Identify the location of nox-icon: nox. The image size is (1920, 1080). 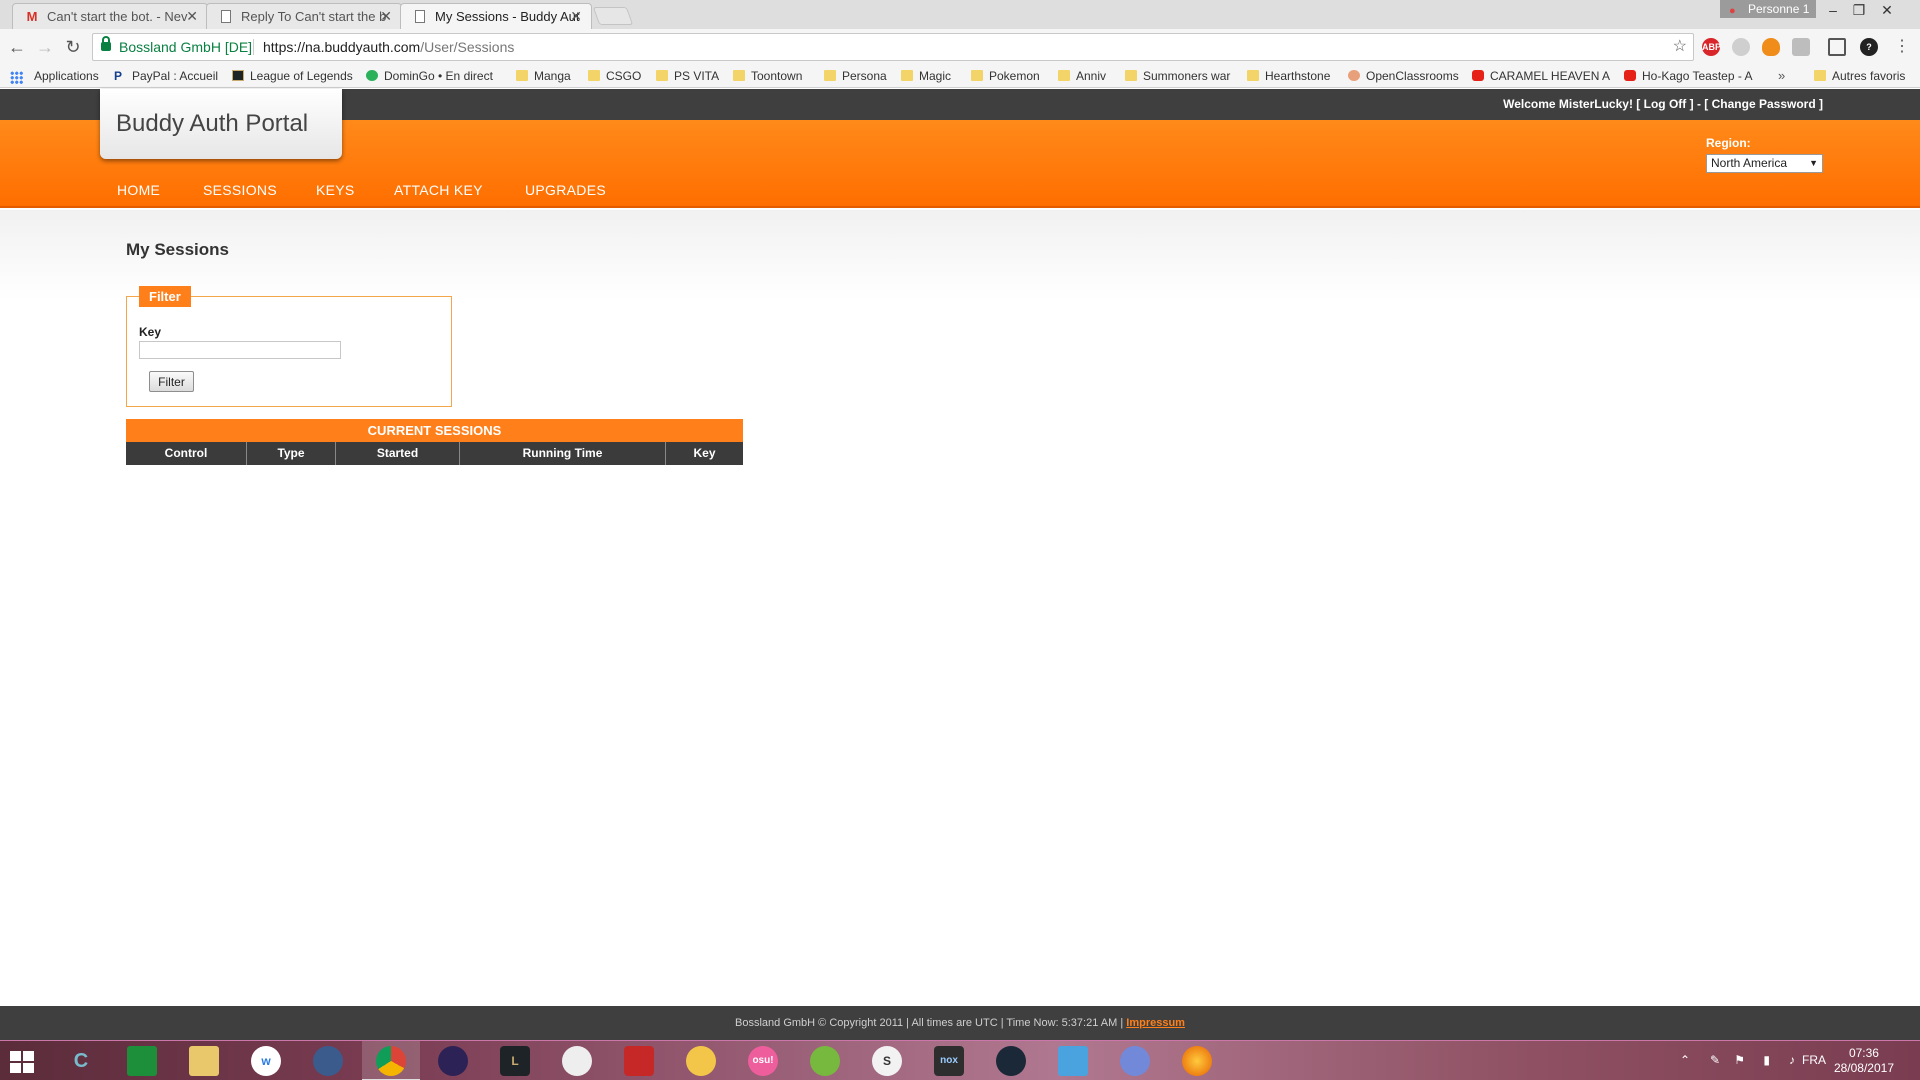
(949, 1061).